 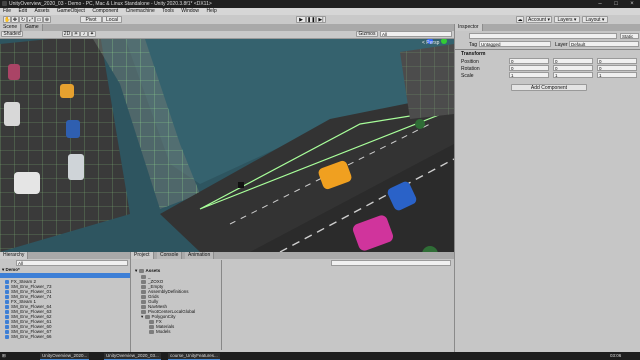 What do you see at coordinates (301, 19) in the screenshot?
I see `play-button: ▶` at bounding box center [301, 19].